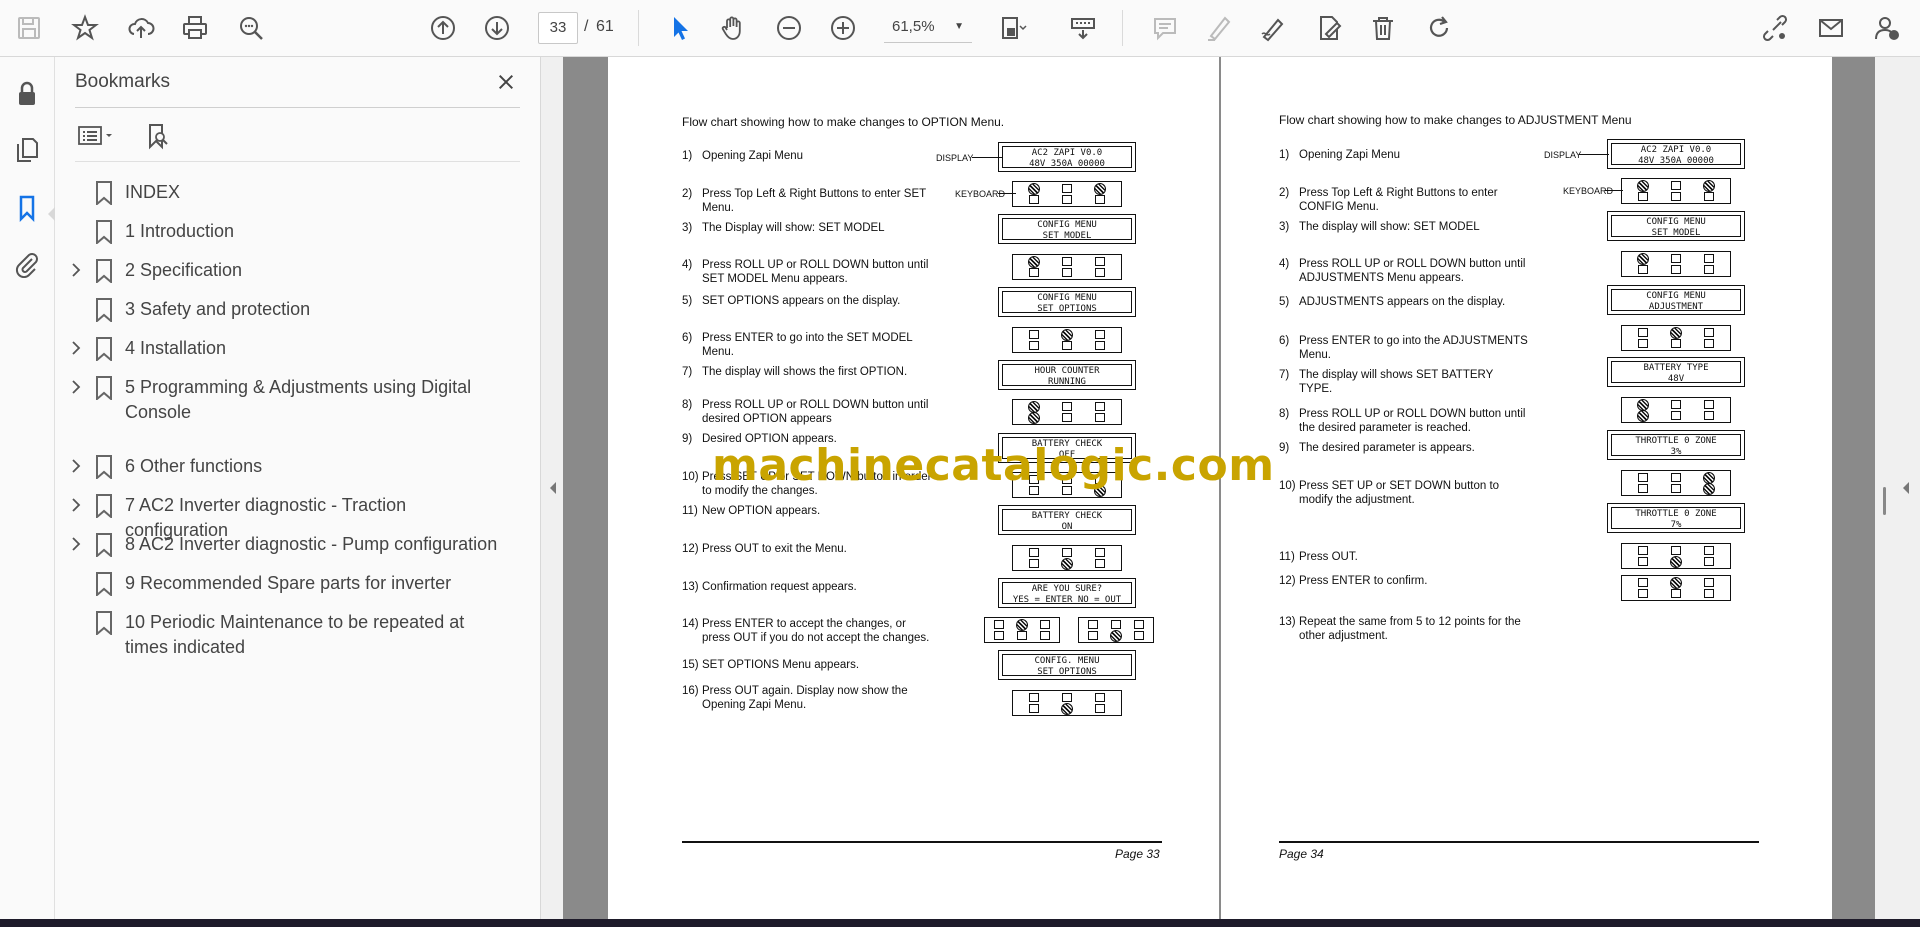 The height and width of the screenshot is (927, 1920). I want to click on hand-tool-icon, so click(733, 28).